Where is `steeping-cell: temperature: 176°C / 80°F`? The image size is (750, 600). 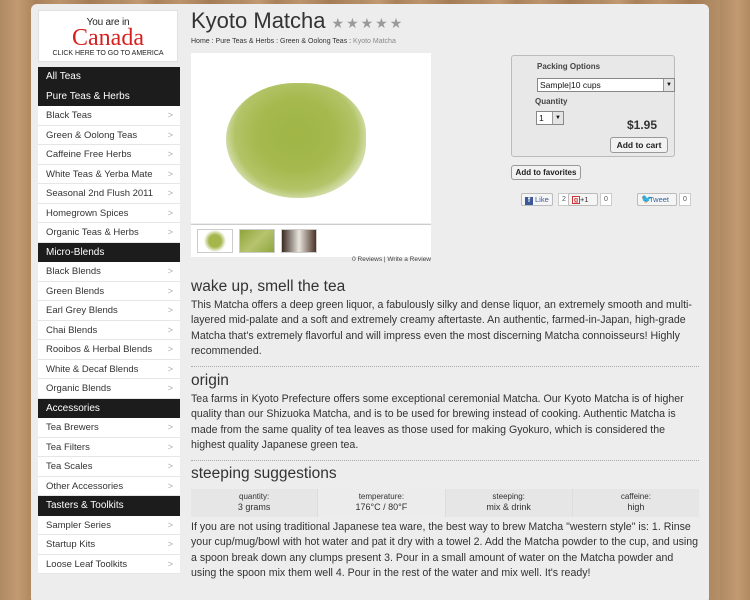
steeping-cell: temperature: 176°C / 80°F is located at coordinates (382, 503).